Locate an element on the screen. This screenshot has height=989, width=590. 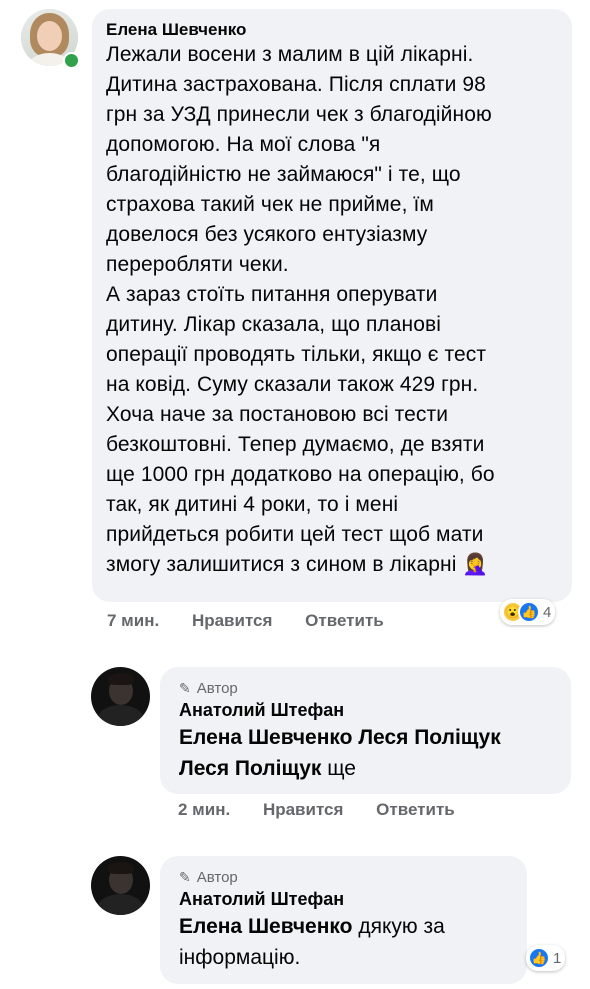
reply-actions: 2 мин. Нравится Ответить is located at coordinates (330, 810).